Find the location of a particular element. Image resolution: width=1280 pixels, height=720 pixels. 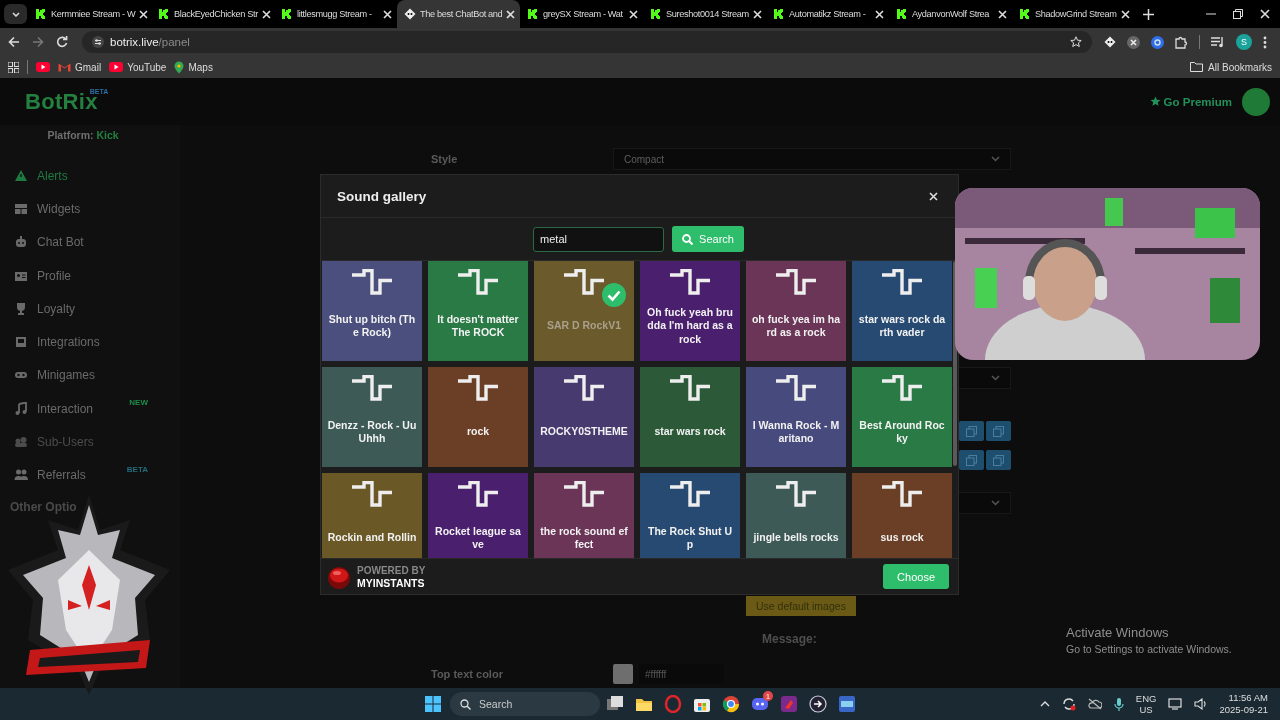

sound-tile: the rock sound effect is located at coordinates (584, 515).